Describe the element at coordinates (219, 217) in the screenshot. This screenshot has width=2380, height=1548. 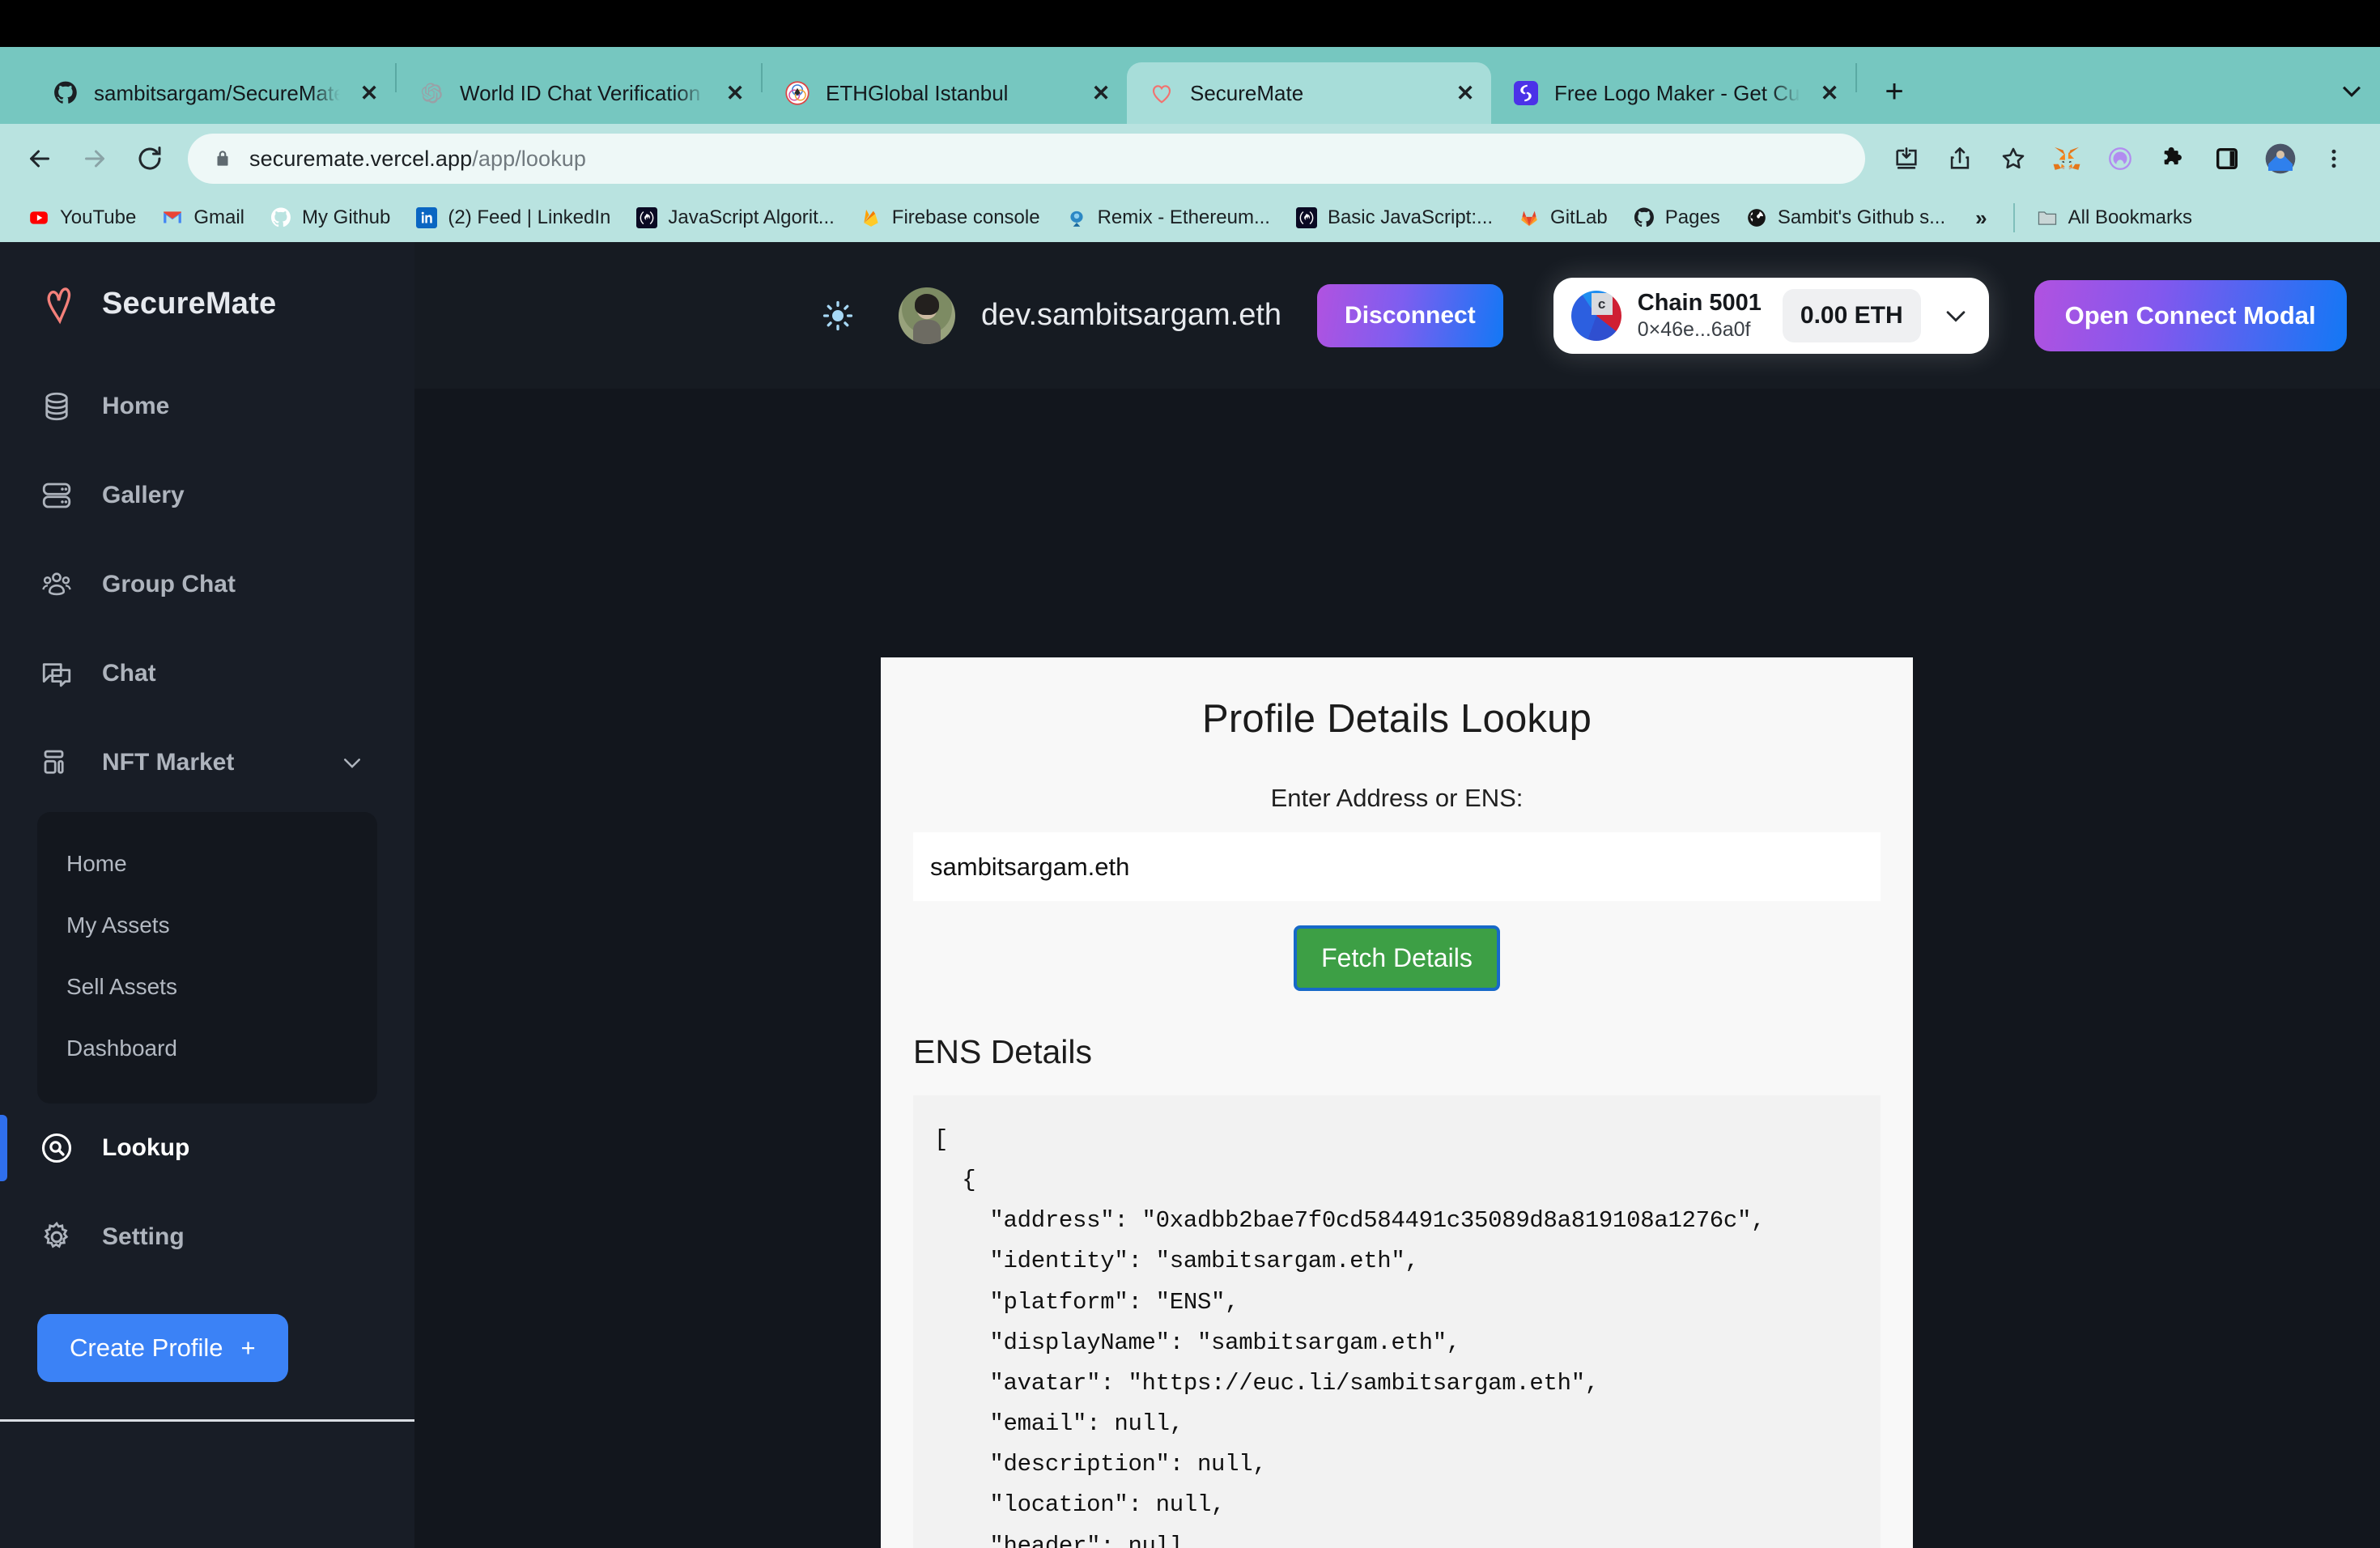
I see `bookmark-label: Gmail` at that location.